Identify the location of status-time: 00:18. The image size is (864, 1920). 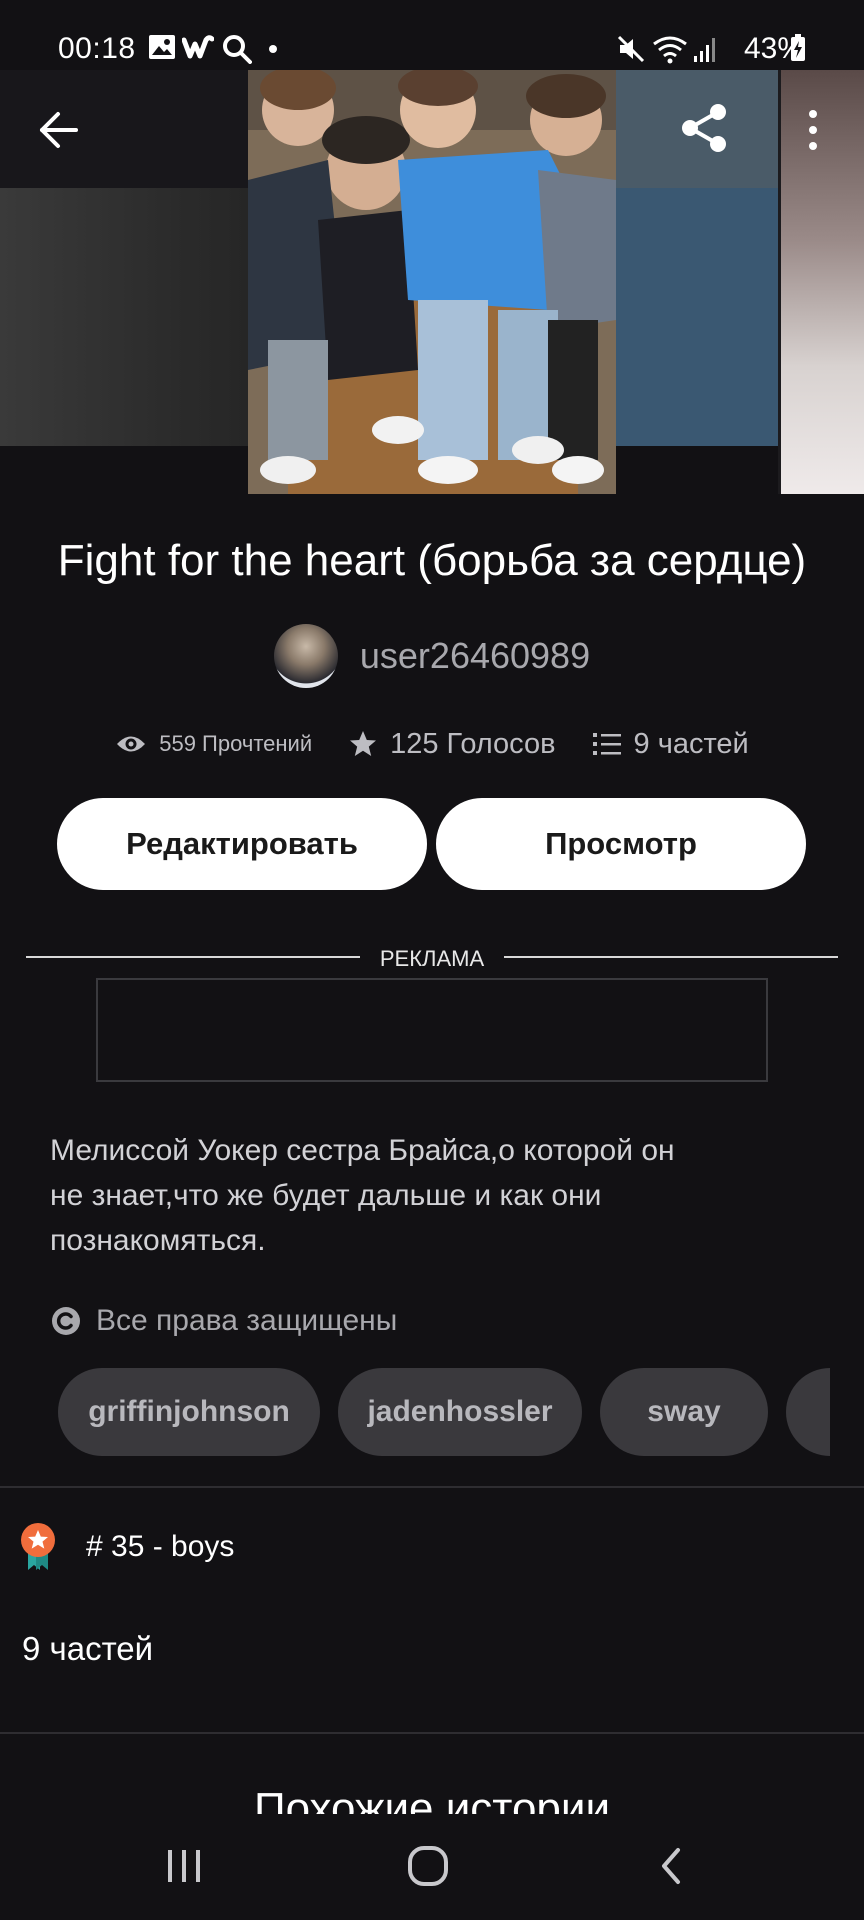
(97, 48).